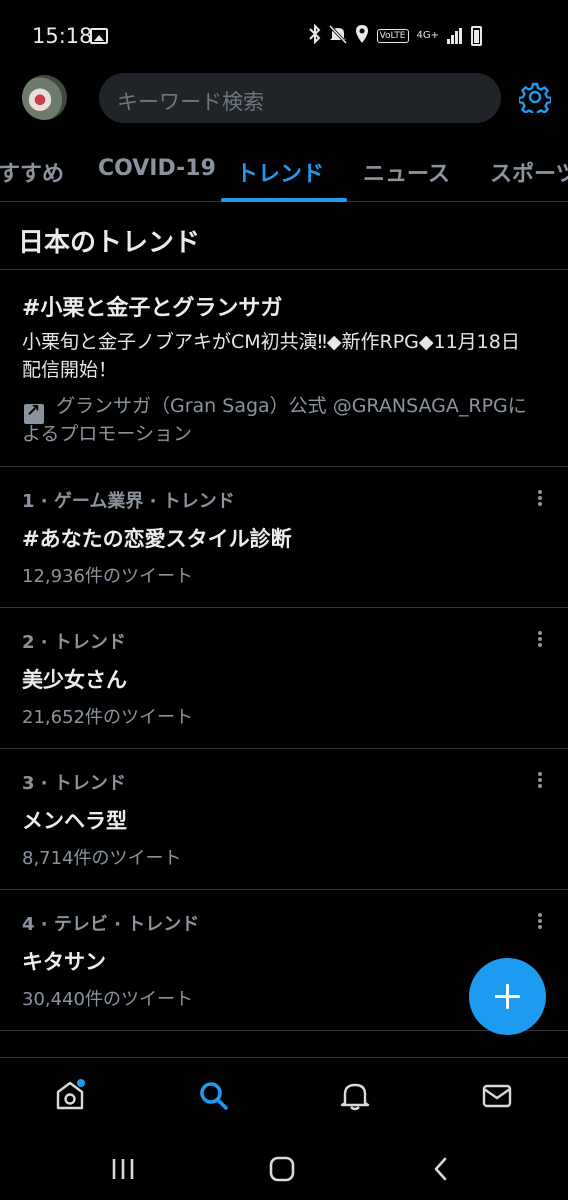 The image size is (568, 1200). What do you see at coordinates (74, 679) in the screenshot?
I see `trend-name: 美少女さん` at bounding box center [74, 679].